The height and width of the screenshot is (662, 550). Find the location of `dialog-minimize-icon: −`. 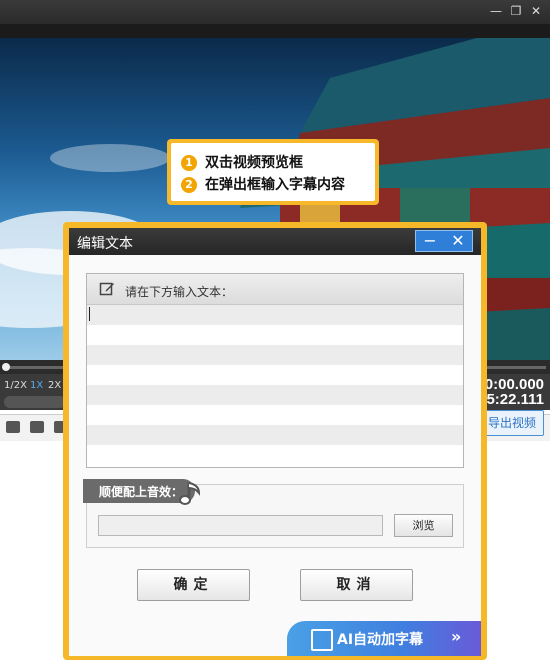

dialog-minimize-icon: − is located at coordinates (430, 241).